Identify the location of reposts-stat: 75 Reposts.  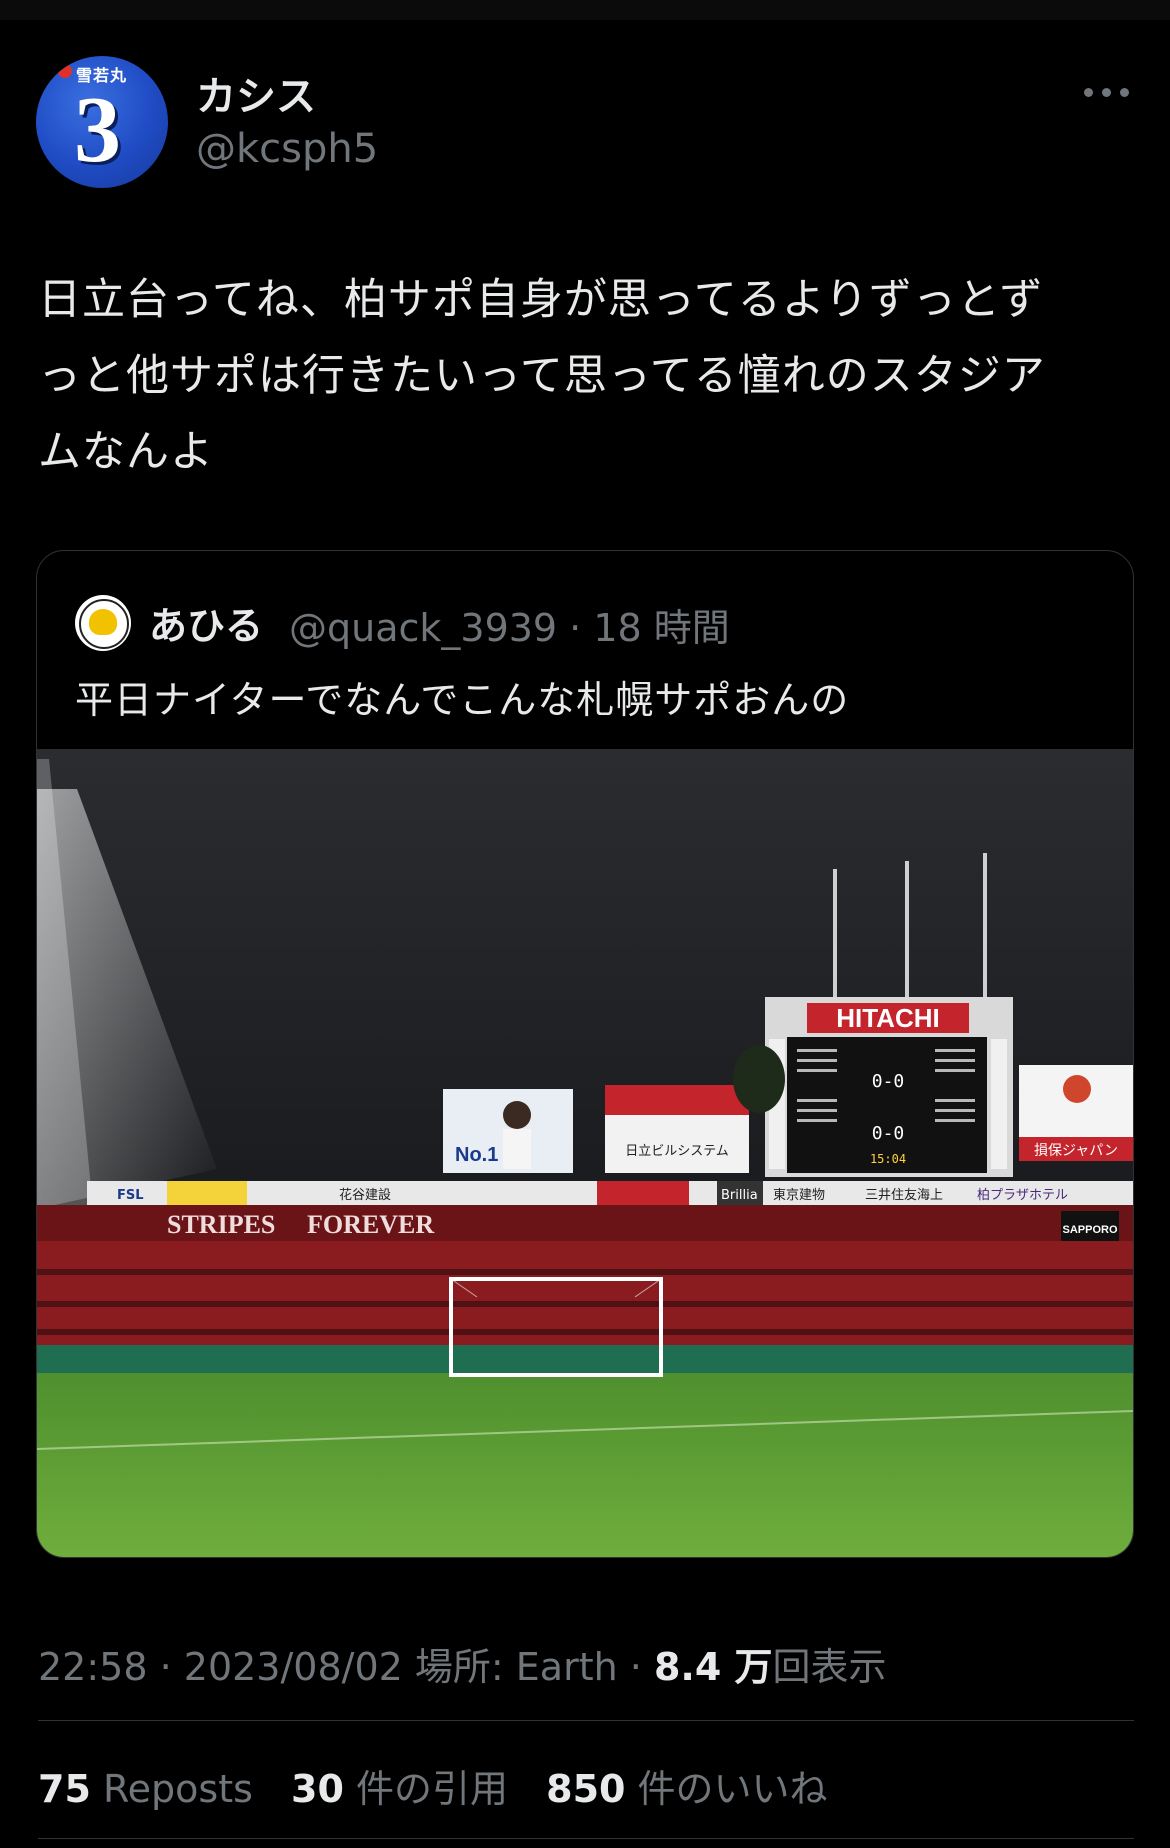
(145, 1789).